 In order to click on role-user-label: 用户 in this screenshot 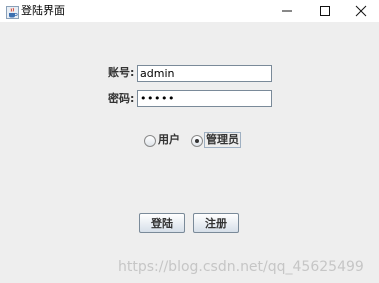, I will do `click(169, 139)`.